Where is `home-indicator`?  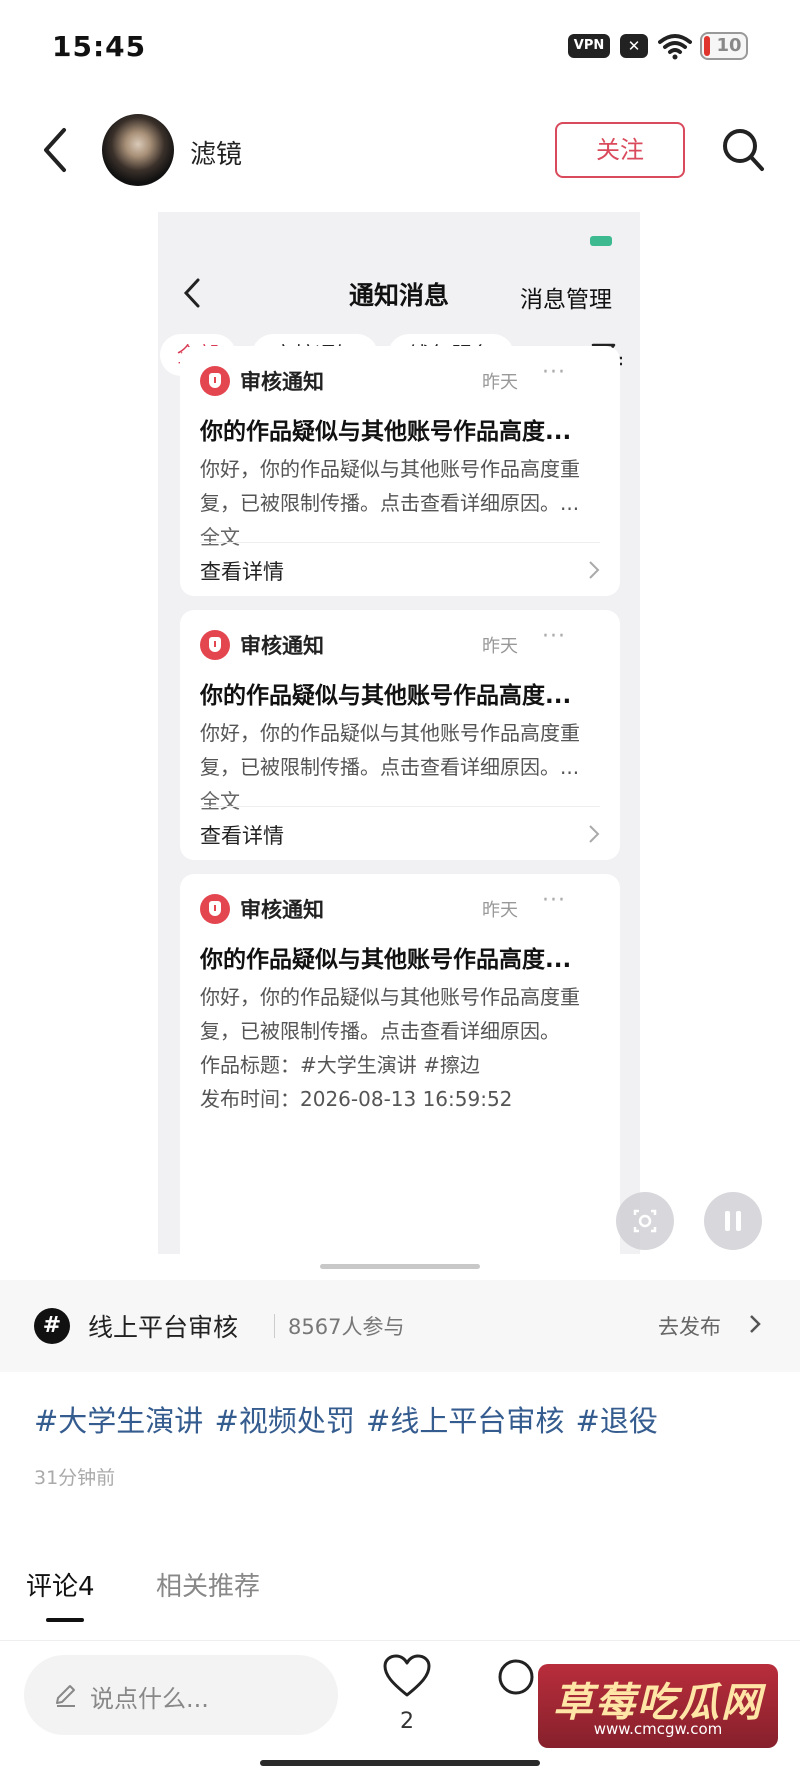 home-indicator is located at coordinates (400, 1763).